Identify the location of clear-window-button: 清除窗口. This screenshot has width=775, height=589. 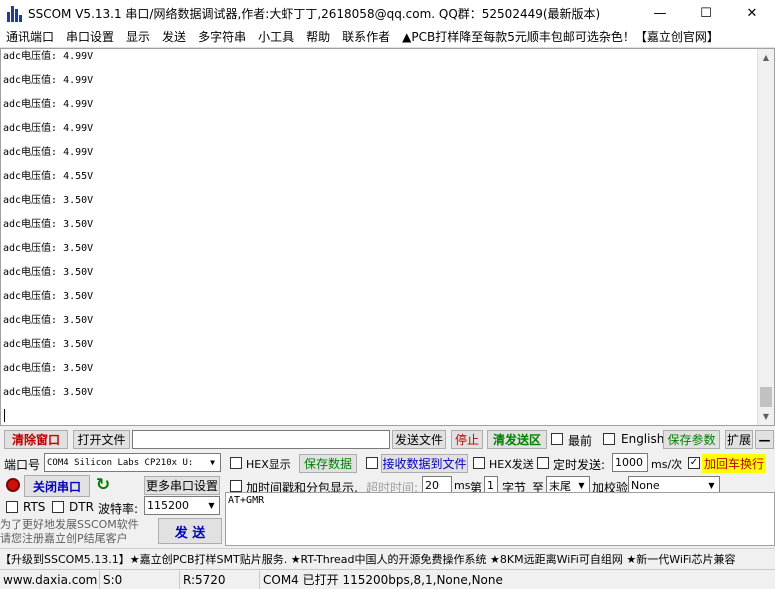
(36, 439).